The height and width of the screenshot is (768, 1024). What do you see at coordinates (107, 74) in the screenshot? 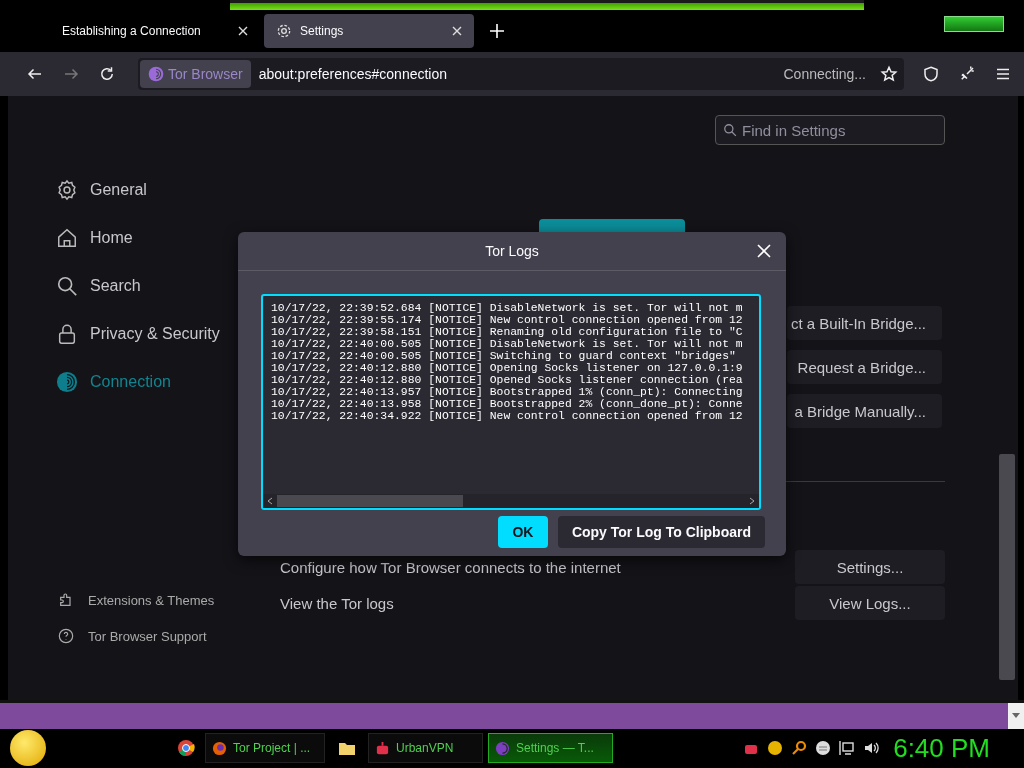
I see `reload-icon` at bounding box center [107, 74].